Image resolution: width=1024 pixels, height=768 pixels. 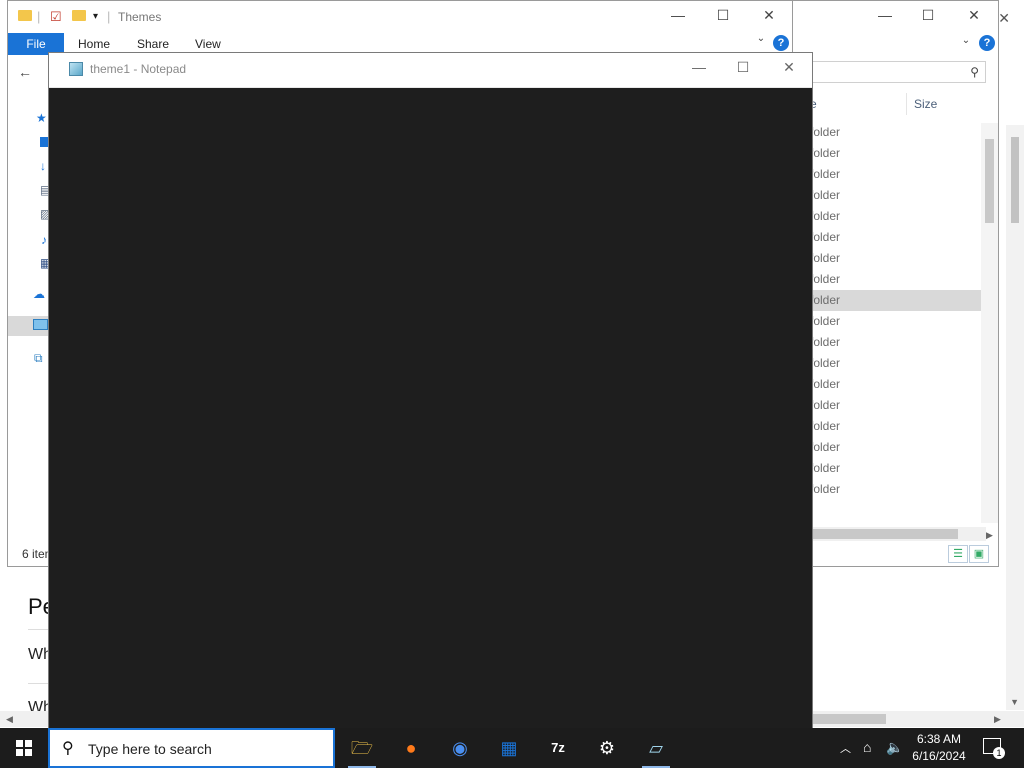 What do you see at coordinates (1004, 18) in the screenshot?
I see `background-close-icon: ✕` at bounding box center [1004, 18].